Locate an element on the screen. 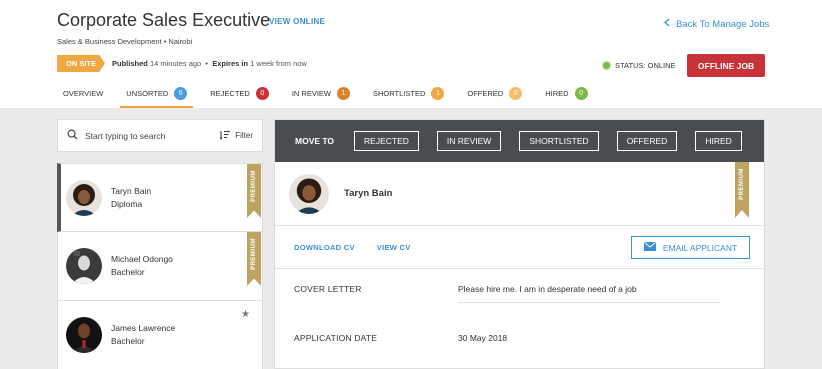 Image resolution: width=822 pixels, height=369 pixels. candidate-card: Michael Odongo Bachelor PREMIUM is located at coordinates (160, 266).